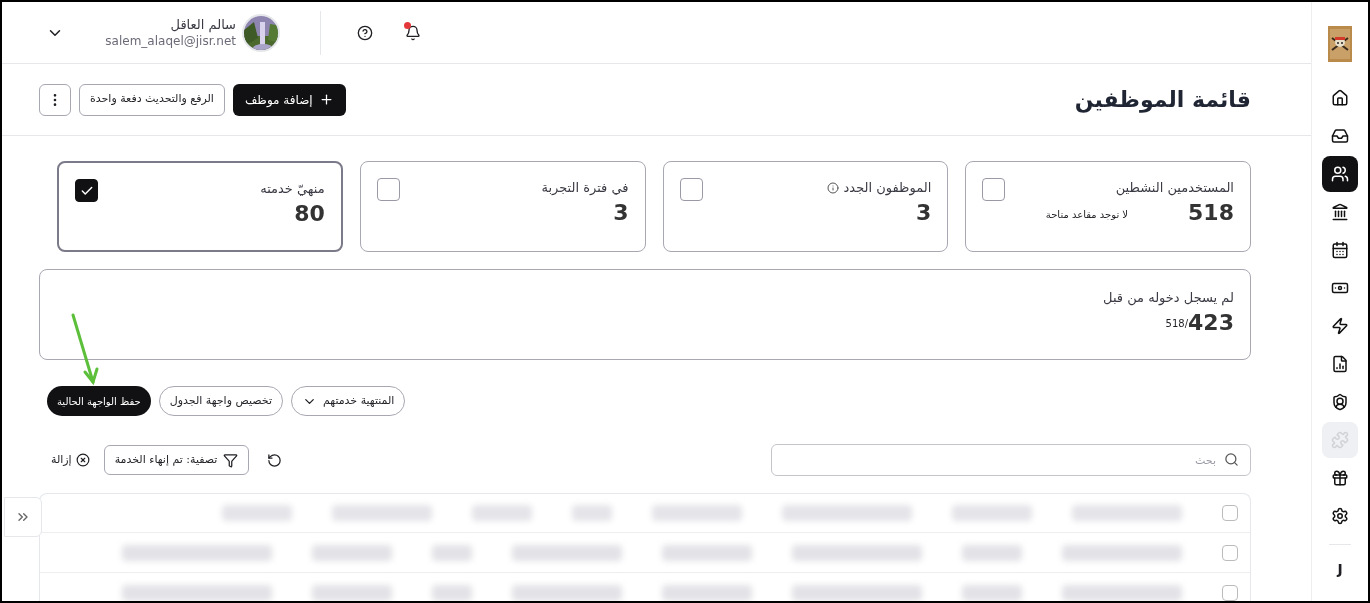 This screenshot has height=603, width=1370. What do you see at coordinates (1211, 322) in the screenshot?
I see `card-value: 423` at bounding box center [1211, 322].